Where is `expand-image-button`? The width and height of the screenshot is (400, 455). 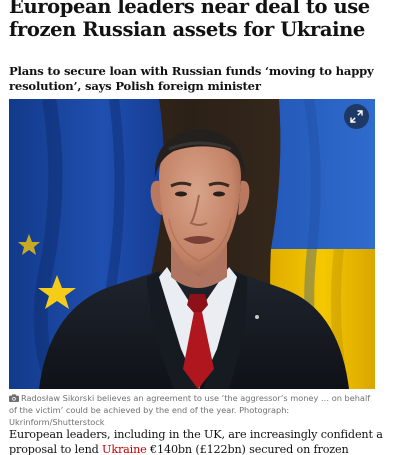 expand-image-button is located at coordinates (356, 116).